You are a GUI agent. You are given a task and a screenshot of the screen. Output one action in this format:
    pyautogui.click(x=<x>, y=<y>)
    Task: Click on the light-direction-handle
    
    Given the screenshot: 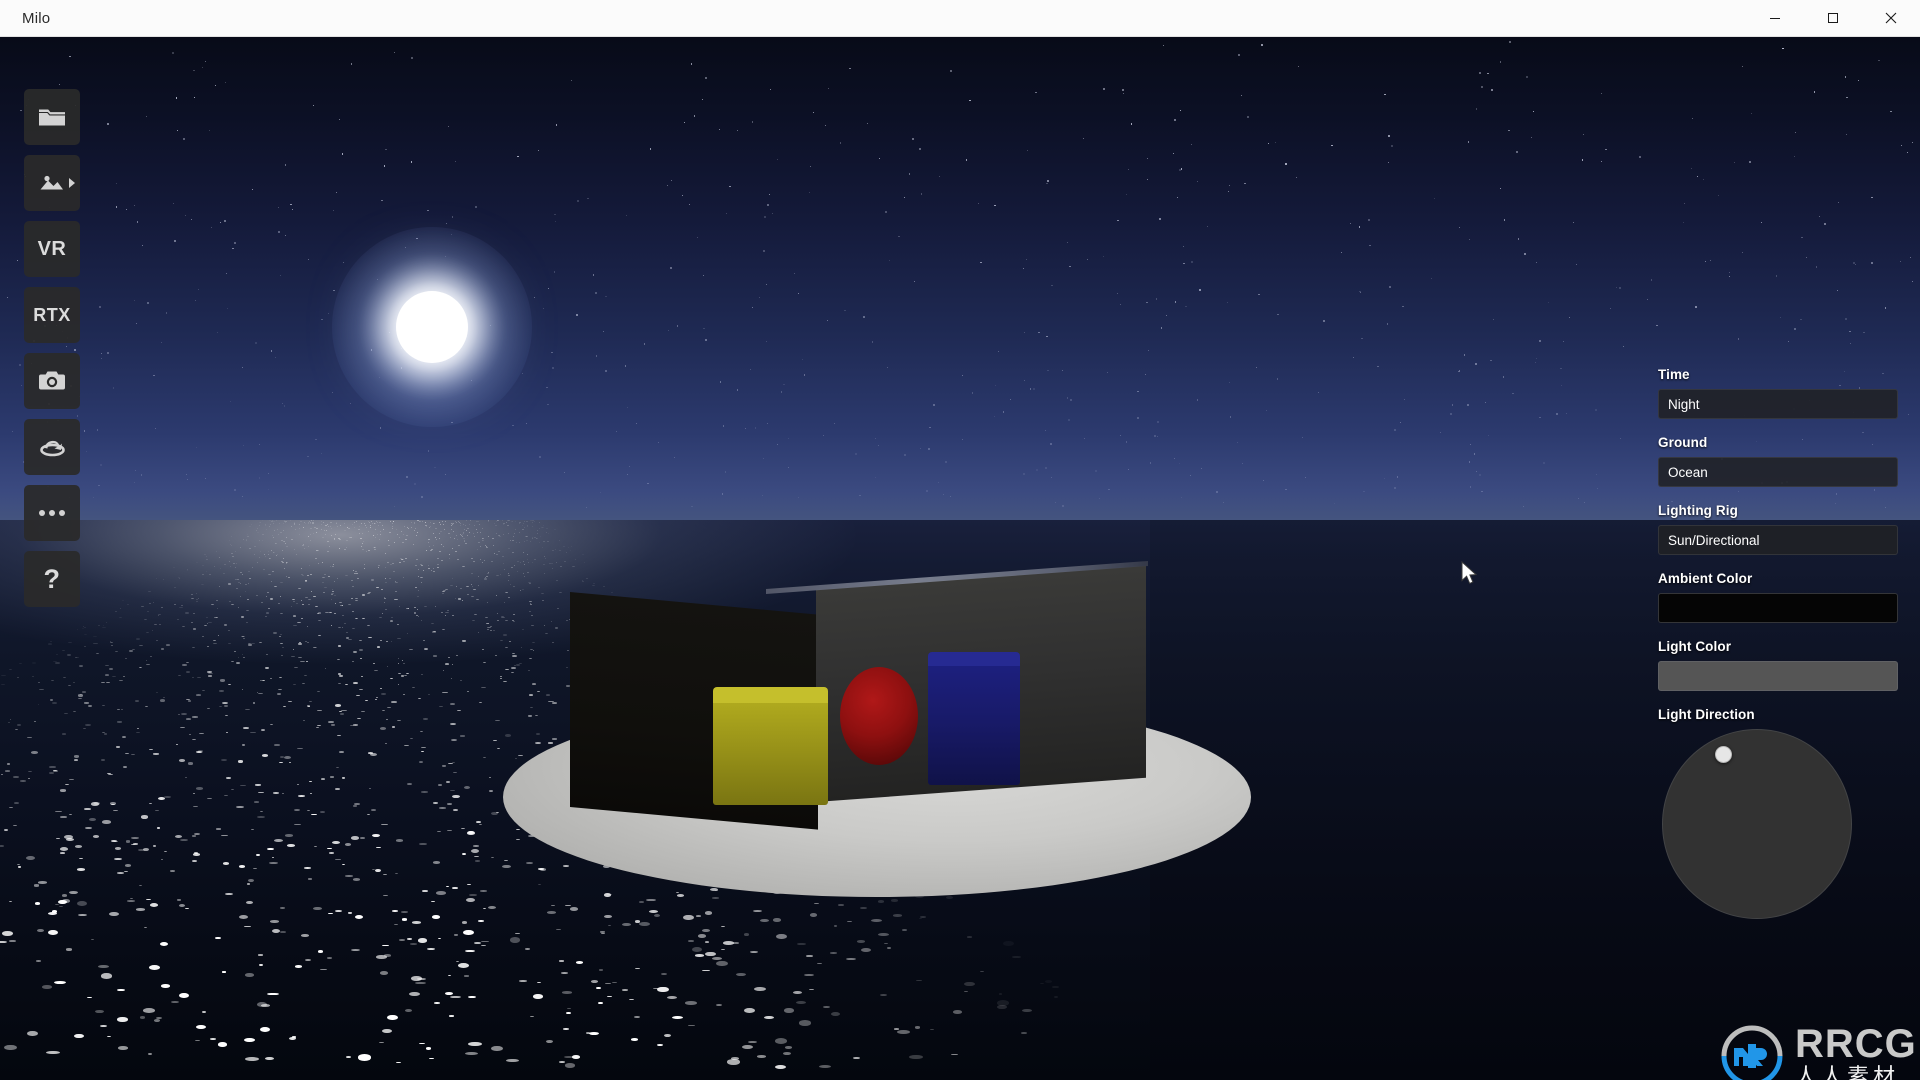 What is the action you would take?
    pyautogui.click(x=1723, y=754)
    